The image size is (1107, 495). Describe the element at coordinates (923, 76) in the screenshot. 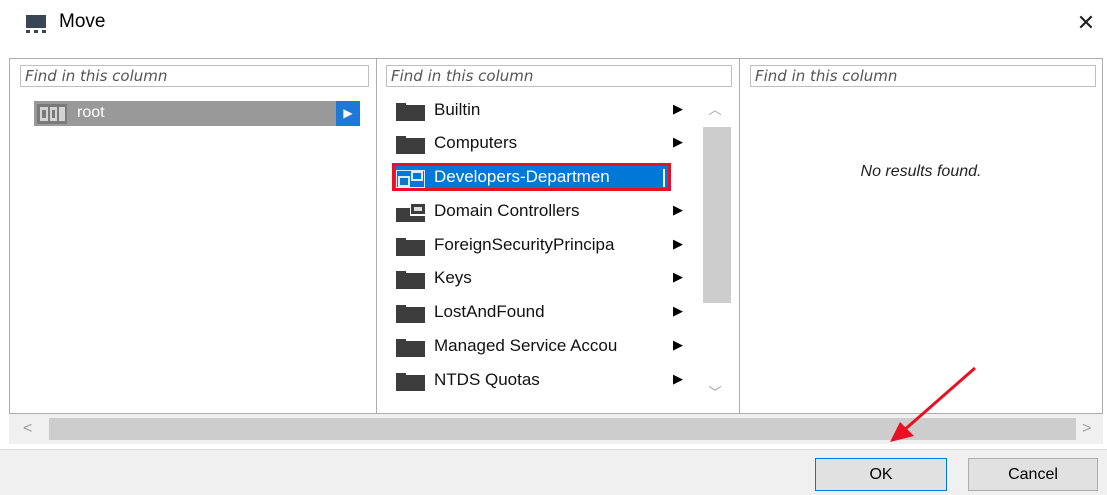

I see `column-3-search-input` at that location.